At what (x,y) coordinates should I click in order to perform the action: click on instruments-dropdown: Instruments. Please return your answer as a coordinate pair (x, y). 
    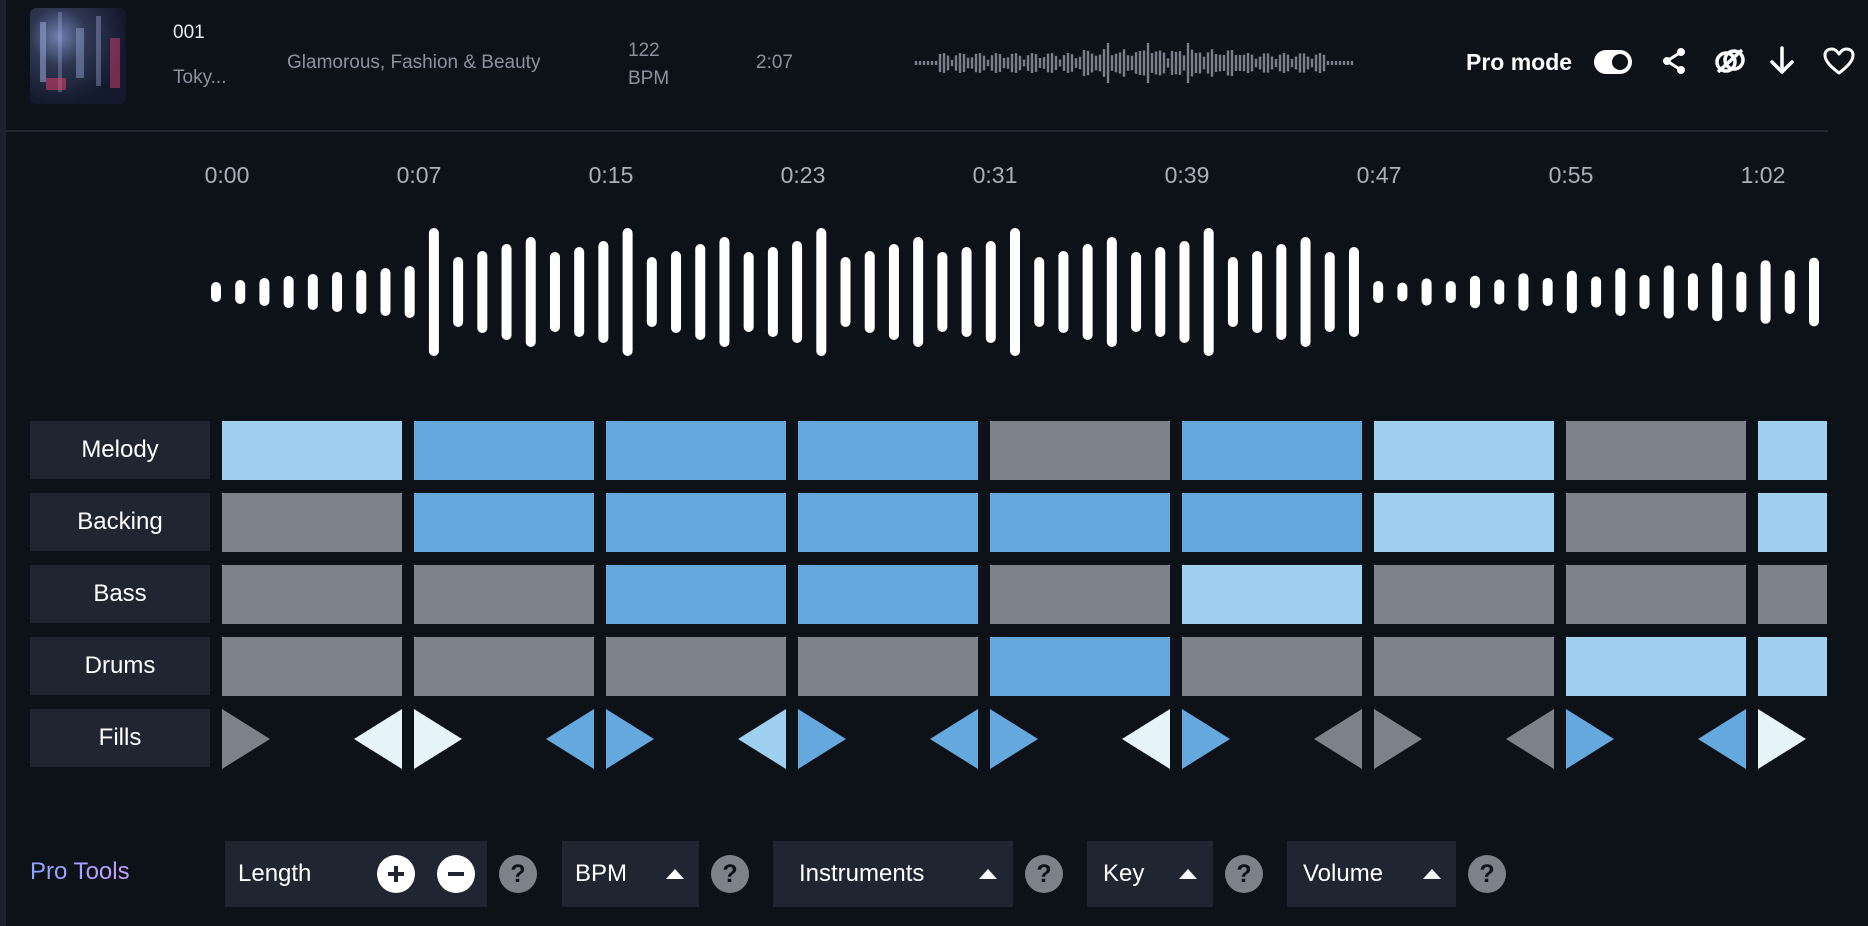
    Looking at the image, I should click on (893, 874).